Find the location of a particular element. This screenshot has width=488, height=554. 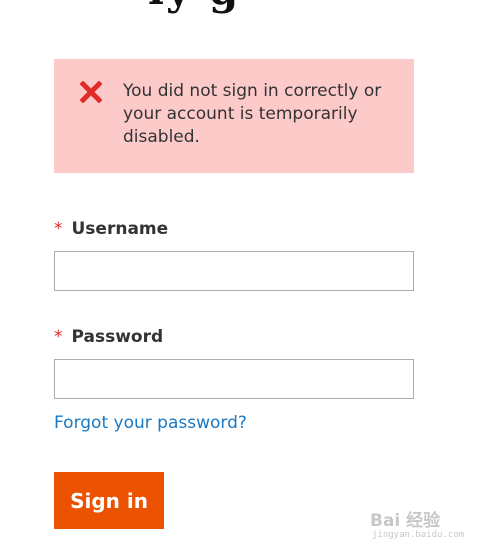

page-heading-cropped: ly g is located at coordinates (194, 5).